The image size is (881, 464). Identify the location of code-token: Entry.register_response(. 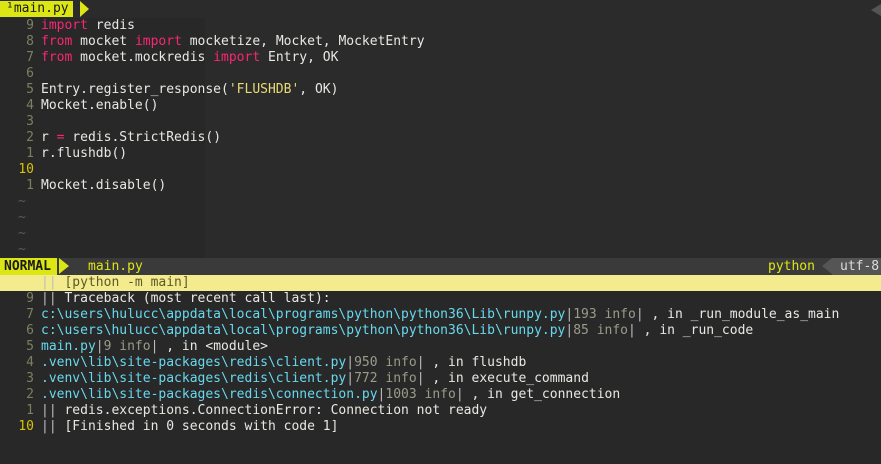
(135, 89).